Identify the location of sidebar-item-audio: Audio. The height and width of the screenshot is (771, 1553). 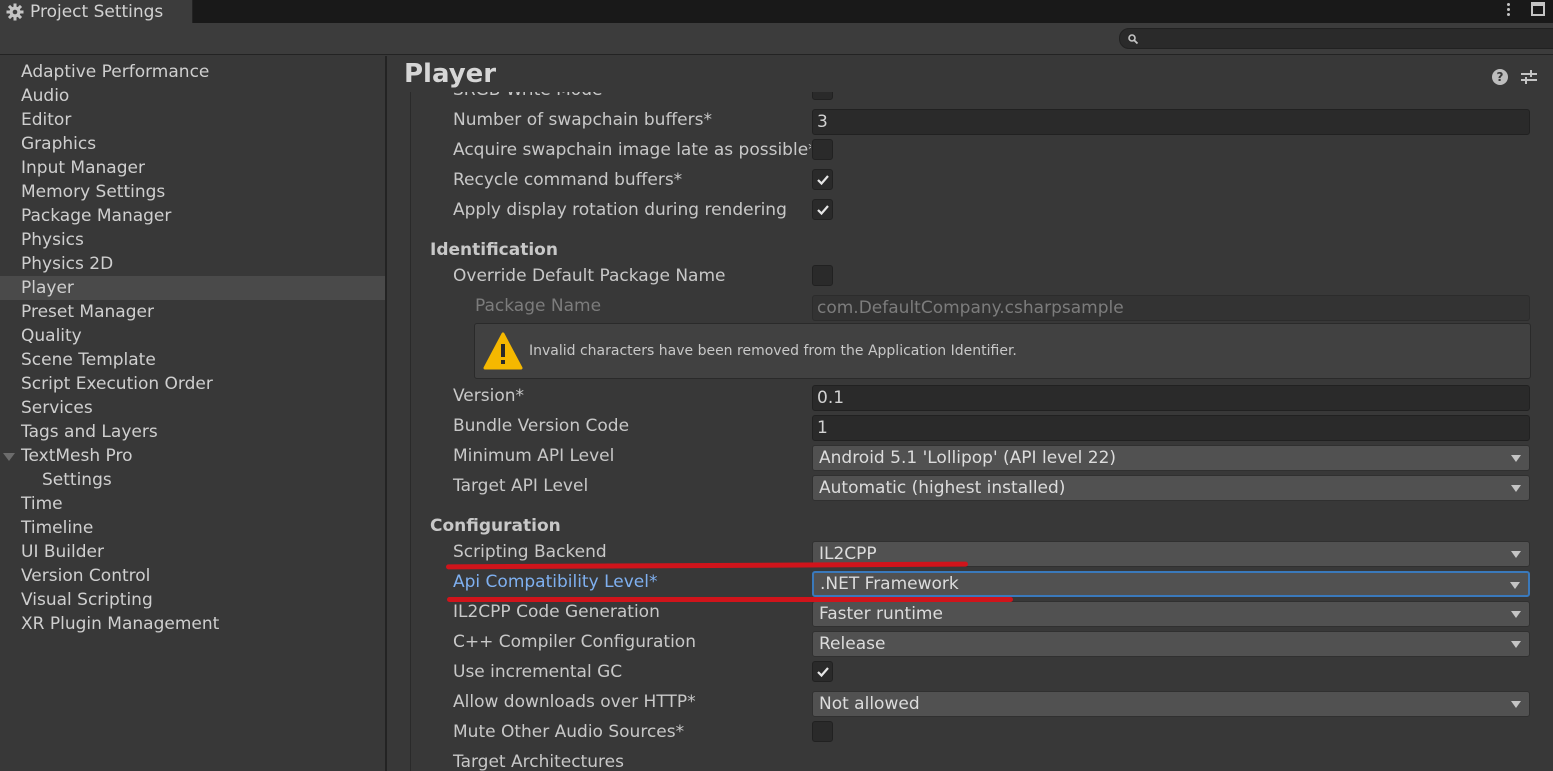
(192, 96).